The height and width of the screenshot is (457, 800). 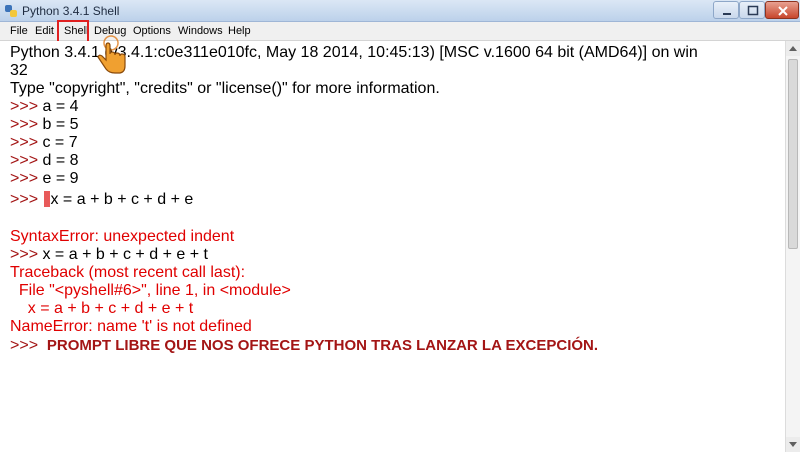 What do you see at coordinates (239, 31) in the screenshot?
I see `menu-help: Help` at bounding box center [239, 31].